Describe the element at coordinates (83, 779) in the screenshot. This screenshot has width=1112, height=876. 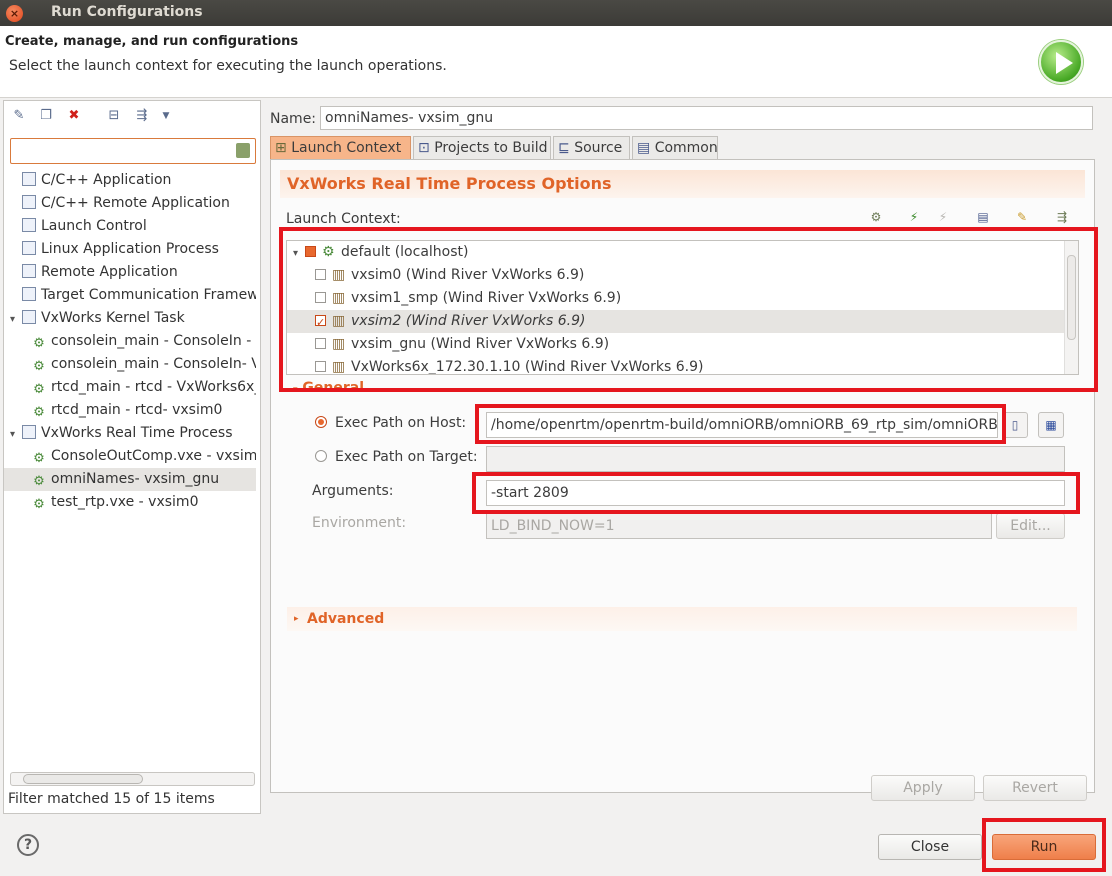
I see `scroll-thumb` at that location.